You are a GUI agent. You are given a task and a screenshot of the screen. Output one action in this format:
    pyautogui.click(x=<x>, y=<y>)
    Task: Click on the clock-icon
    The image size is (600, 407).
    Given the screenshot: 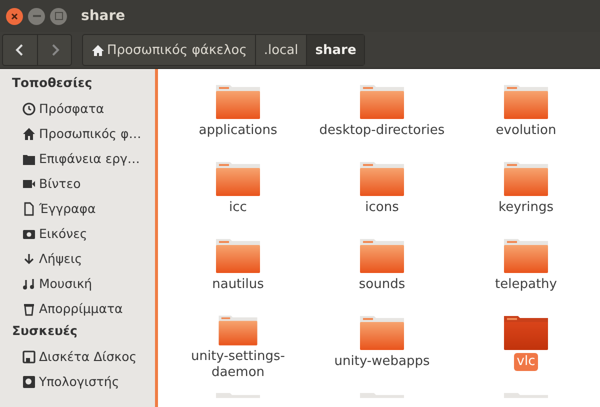 What is the action you would take?
    pyautogui.click(x=29, y=109)
    